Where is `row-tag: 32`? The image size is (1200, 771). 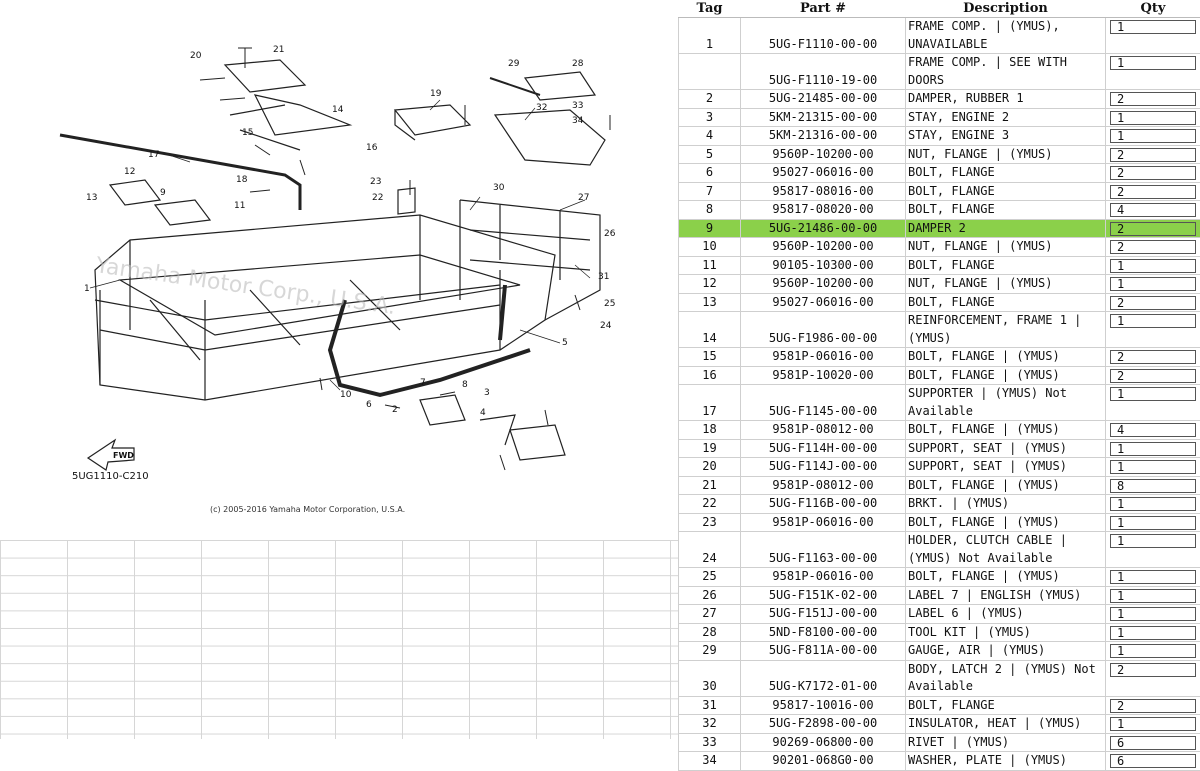 row-tag: 32 is located at coordinates (710, 724).